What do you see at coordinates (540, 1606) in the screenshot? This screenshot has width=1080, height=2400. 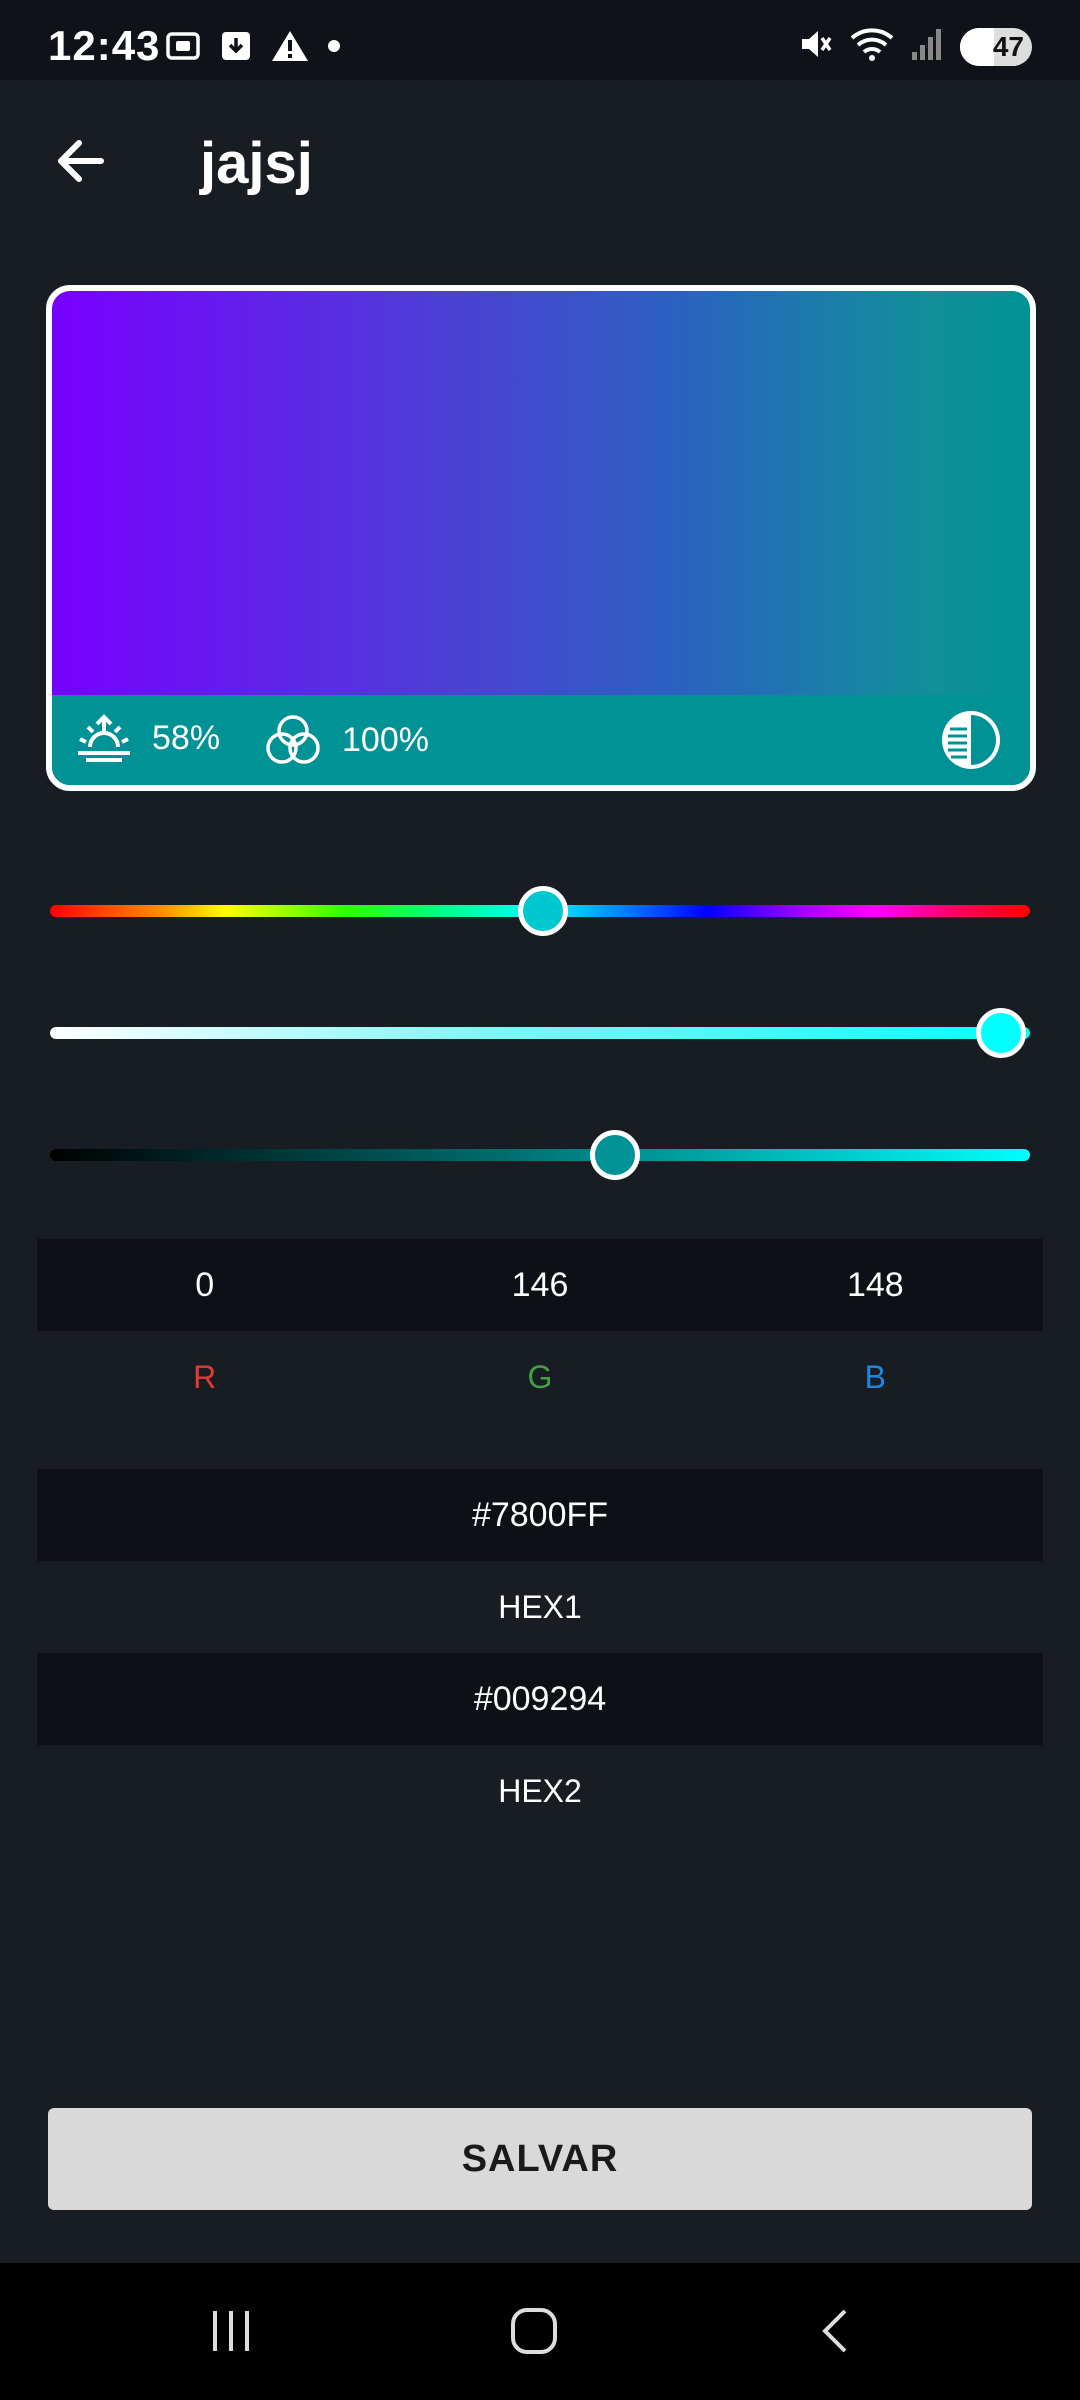 I see `hex1-label: HEX1` at bounding box center [540, 1606].